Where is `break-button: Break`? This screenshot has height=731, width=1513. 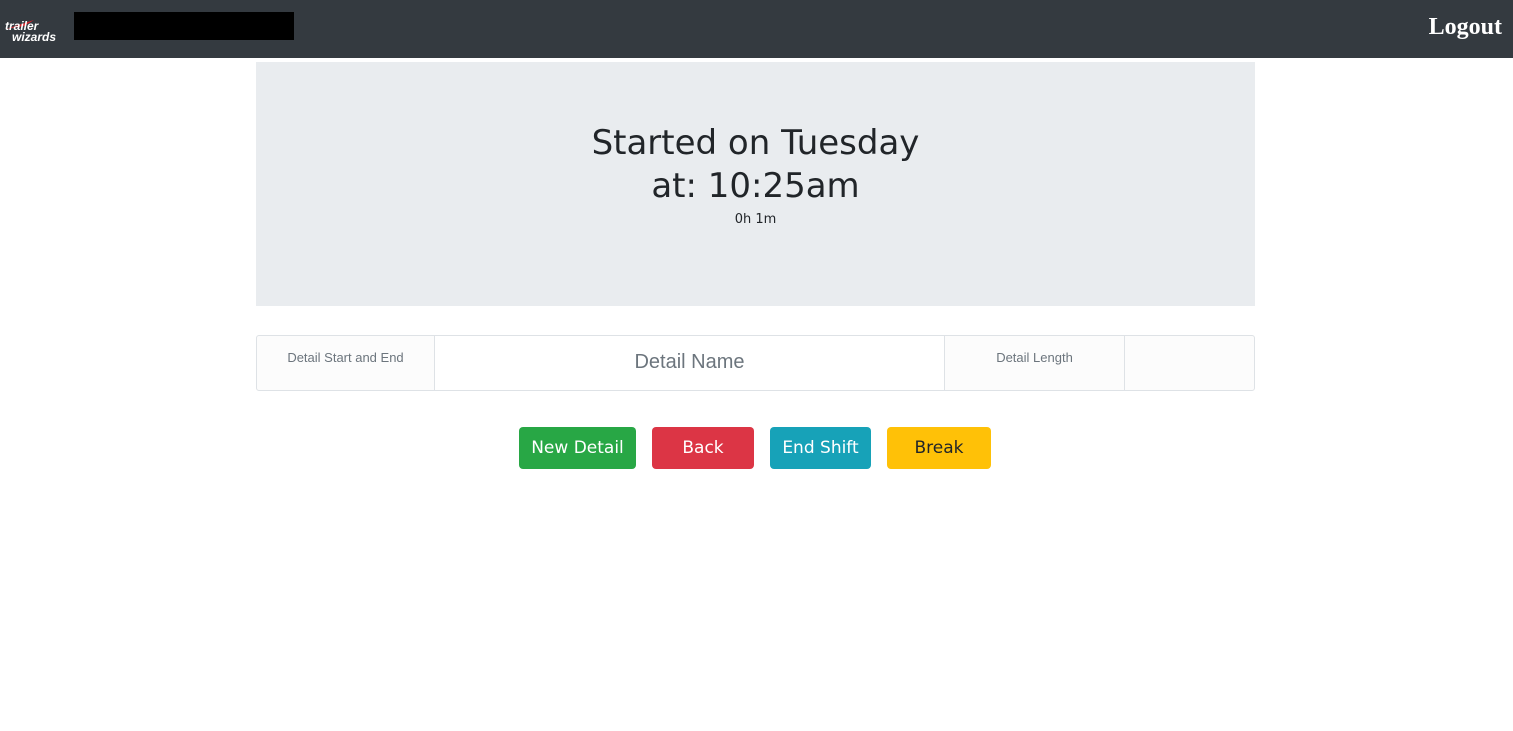
break-button: Break is located at coordinates (939, 448).